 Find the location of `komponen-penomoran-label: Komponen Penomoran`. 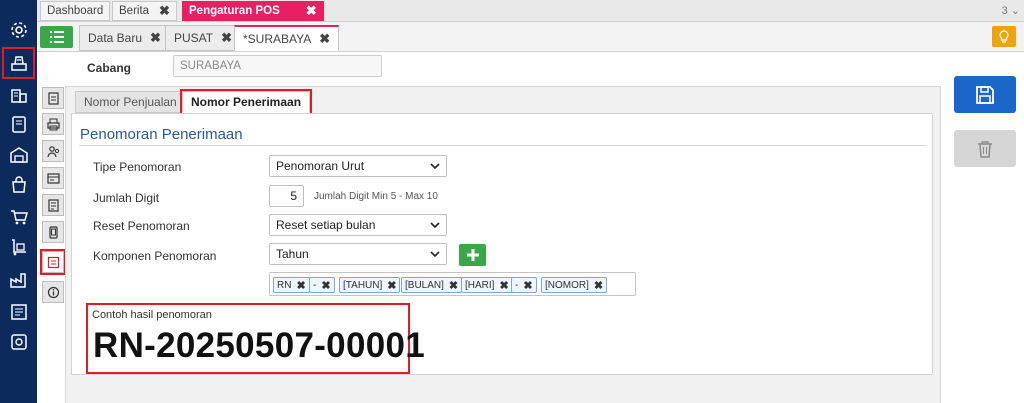

komponen-penomoran-label: Komponen Penomoran is located at coordinates (155, 256).